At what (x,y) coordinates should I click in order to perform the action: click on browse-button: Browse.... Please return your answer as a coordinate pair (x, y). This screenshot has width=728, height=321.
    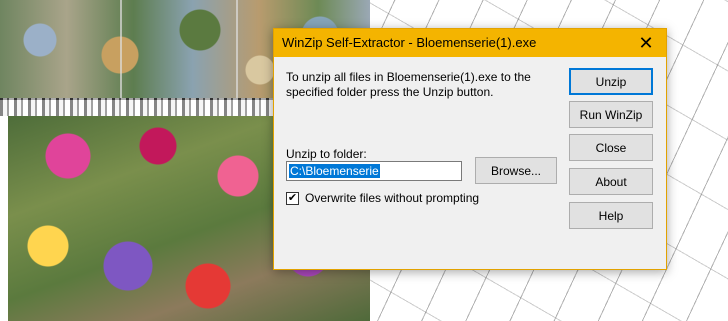
    Looking at the image, I should click on (516, 170).